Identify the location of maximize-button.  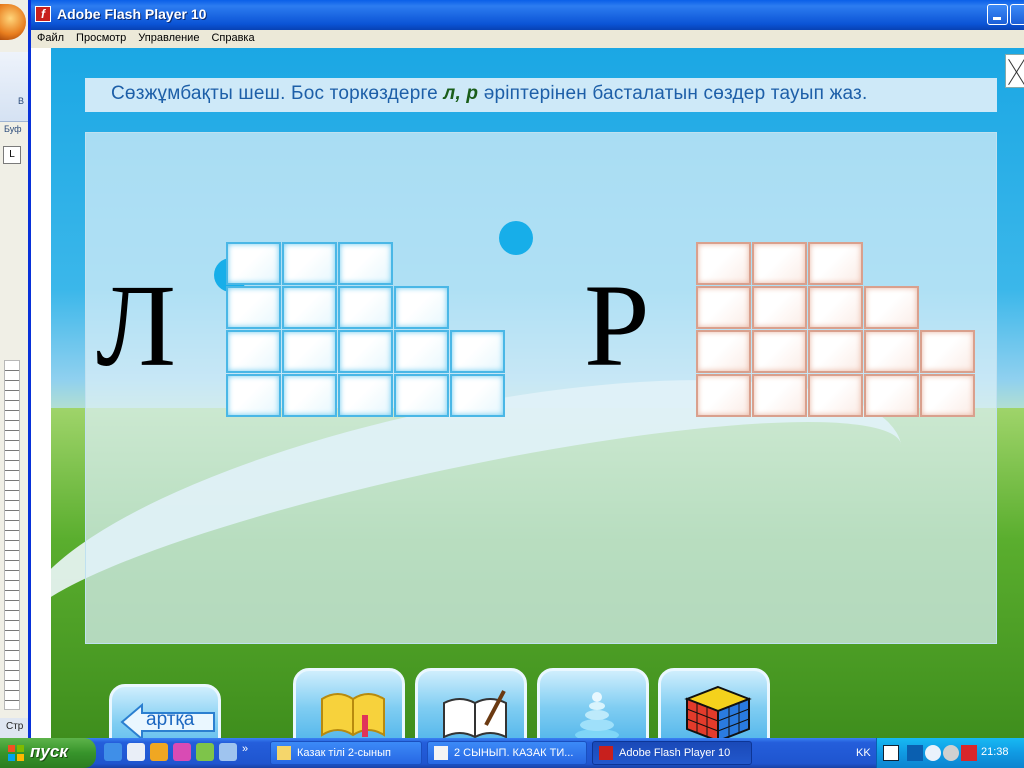
(1017, 14).